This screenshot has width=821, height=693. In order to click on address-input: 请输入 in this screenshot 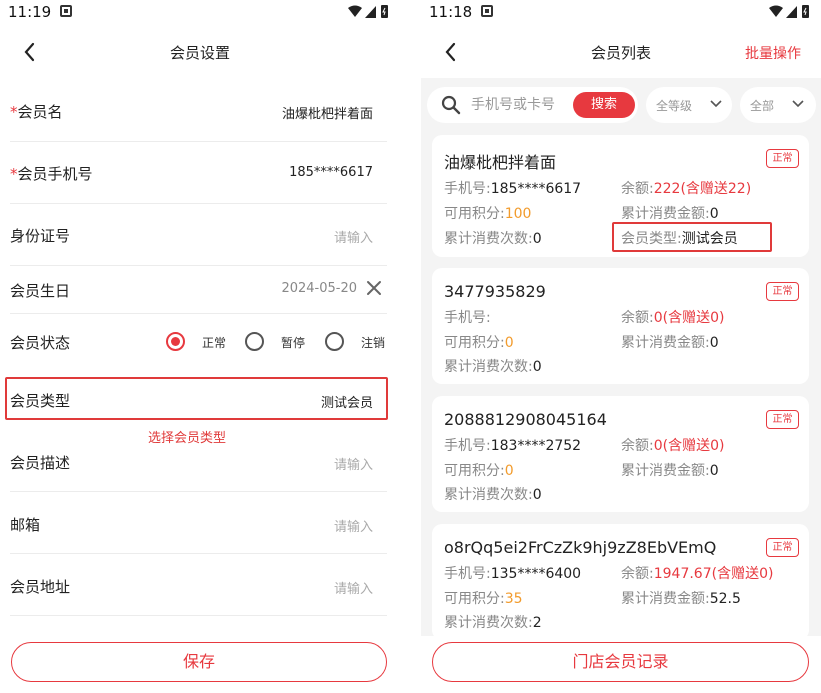, I will do `click(353, 587)`.